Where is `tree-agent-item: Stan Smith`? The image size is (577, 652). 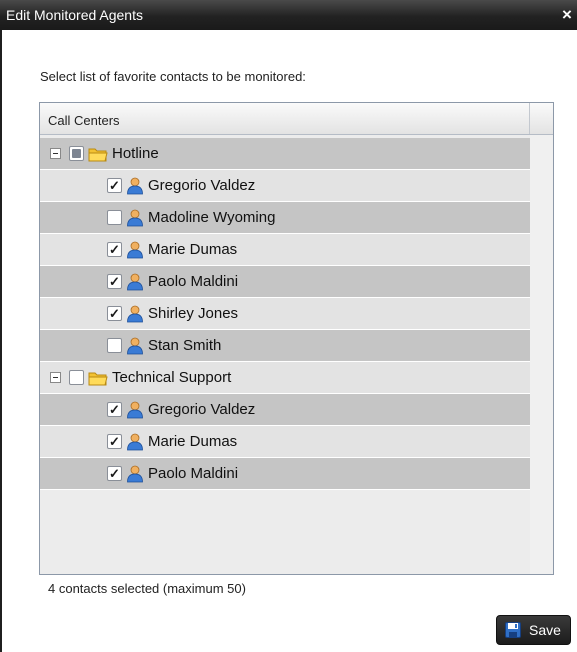
tree-agent-item: Stan Smith is located at coordinates (164, 345).